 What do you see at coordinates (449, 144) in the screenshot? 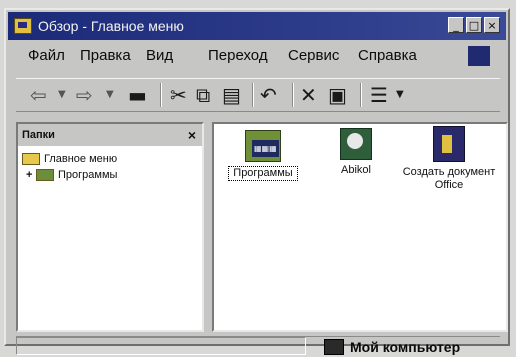
I see `new-office-doc-icon` at bounding box center [449, 144].